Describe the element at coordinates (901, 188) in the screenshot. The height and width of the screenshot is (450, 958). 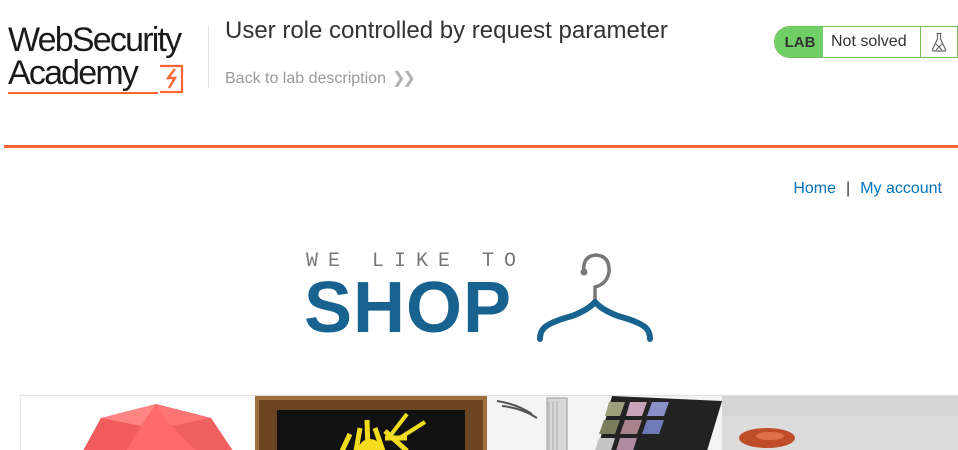
I see `my-account-link: My account` at that location.